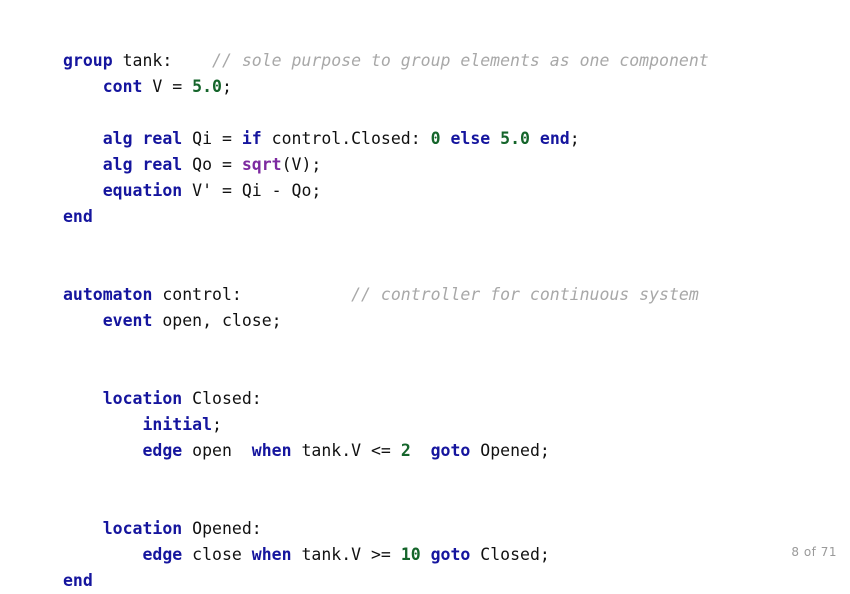  Describe the element at coordinates (122, 86) in the screenshot. I see `code-token-kw: cont` at that location.